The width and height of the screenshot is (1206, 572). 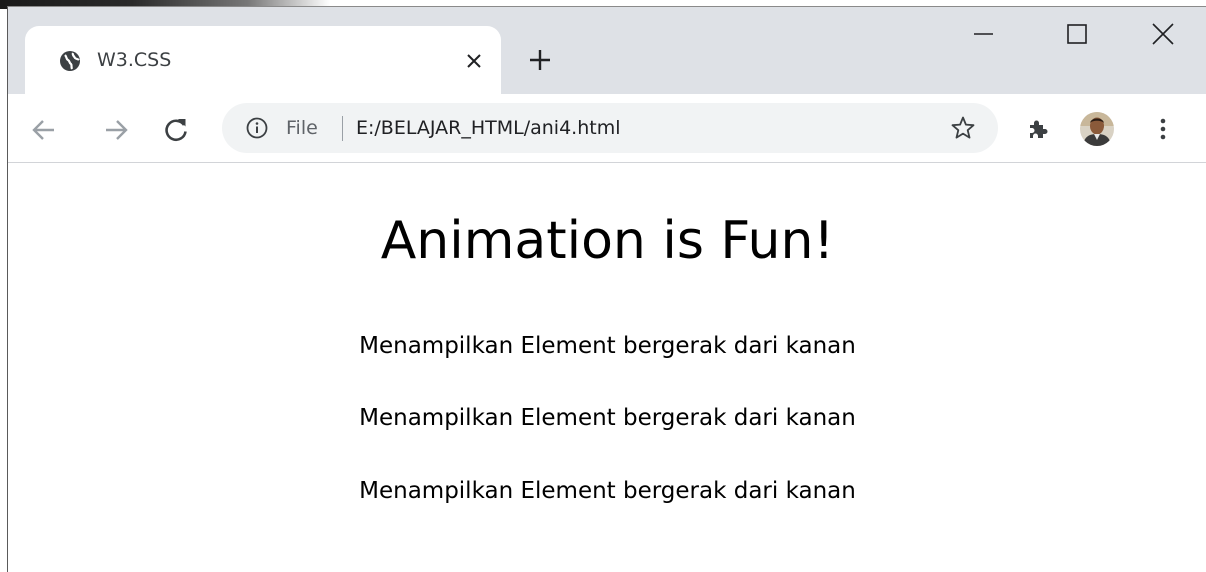 What do you see at coordinates (70, 61) in the screenshot?
I see `globe-icon` at bounding box center [70, 61].